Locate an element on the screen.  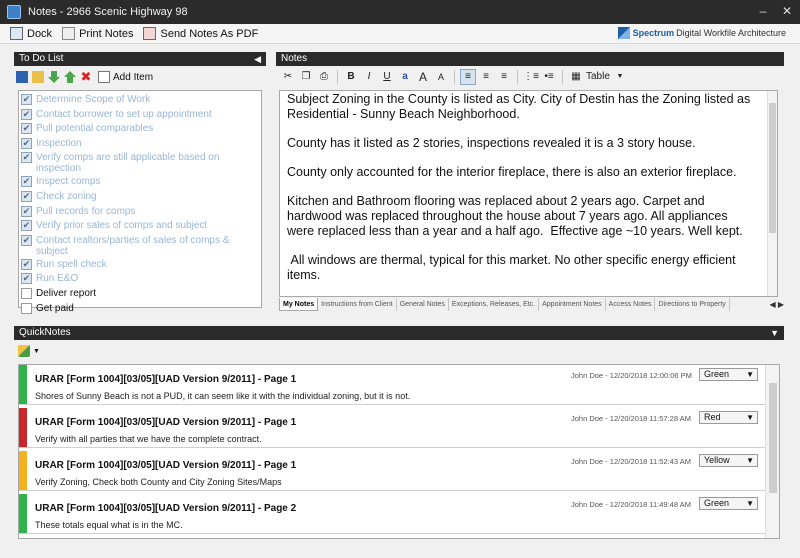
copy-icon: ❐ is located at coordinates (306, 77).